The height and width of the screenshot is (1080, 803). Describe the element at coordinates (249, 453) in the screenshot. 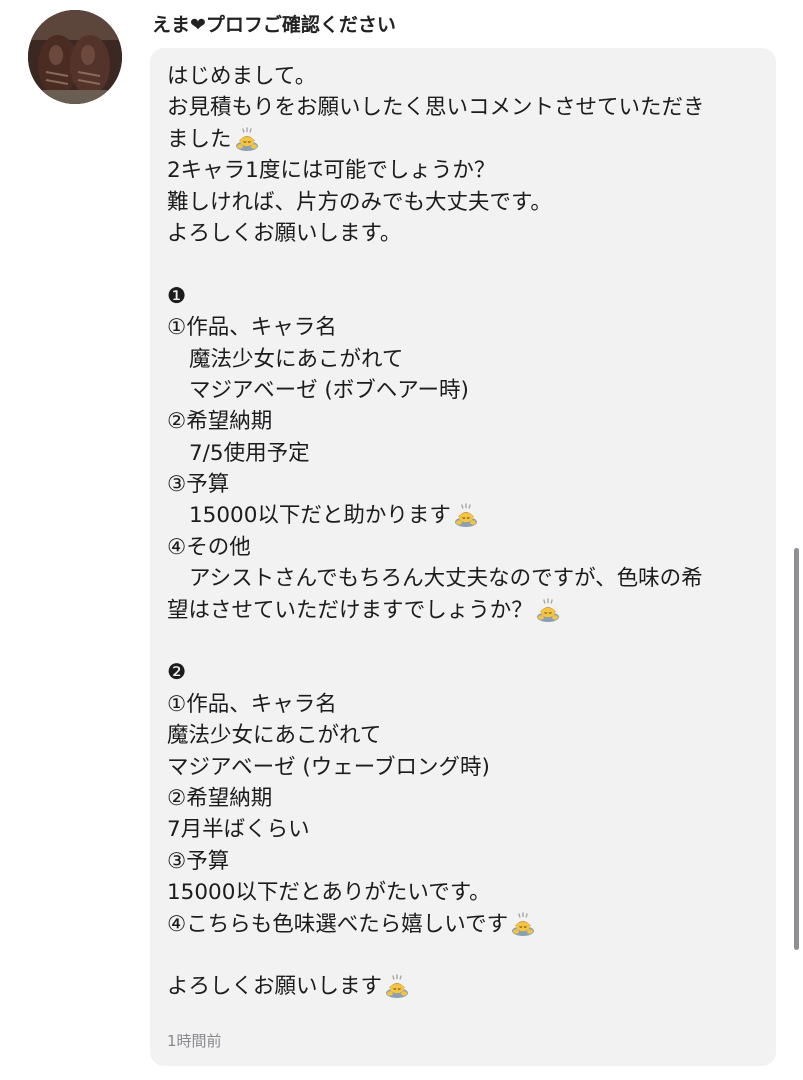

I see `message-text: 7/5使用予定` at that location.